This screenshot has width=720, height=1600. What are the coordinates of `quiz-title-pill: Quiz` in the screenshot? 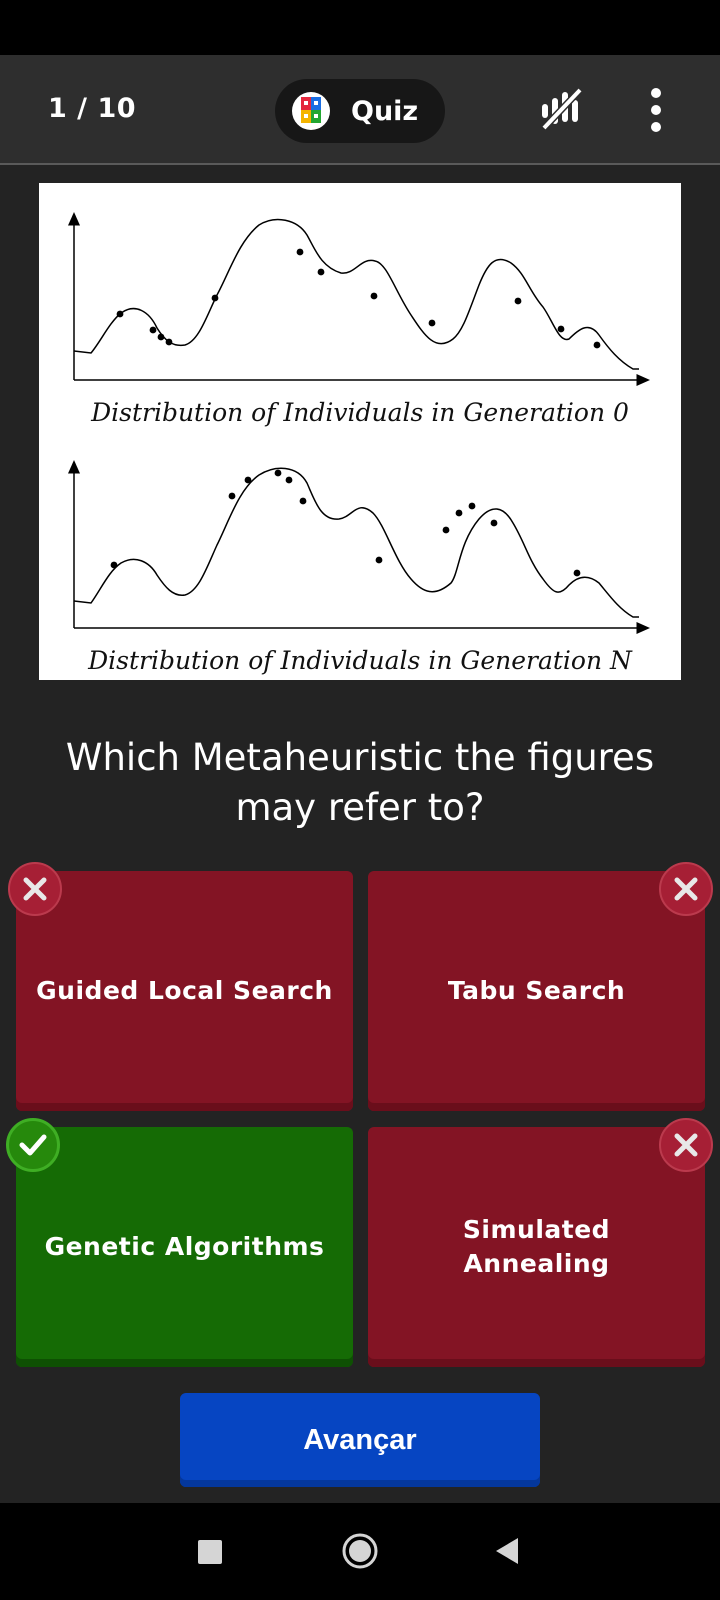 It's located at (360, 111).